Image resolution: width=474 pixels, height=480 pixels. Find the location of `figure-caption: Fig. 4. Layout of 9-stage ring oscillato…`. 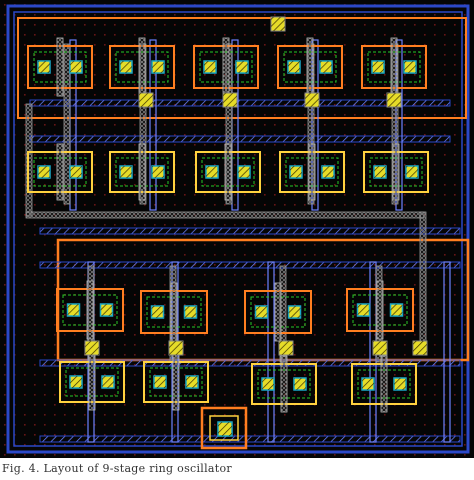

figure-caption: Fig. 4. Layout of 9-stage ring oscillato… is located at coordinates (117, 468).